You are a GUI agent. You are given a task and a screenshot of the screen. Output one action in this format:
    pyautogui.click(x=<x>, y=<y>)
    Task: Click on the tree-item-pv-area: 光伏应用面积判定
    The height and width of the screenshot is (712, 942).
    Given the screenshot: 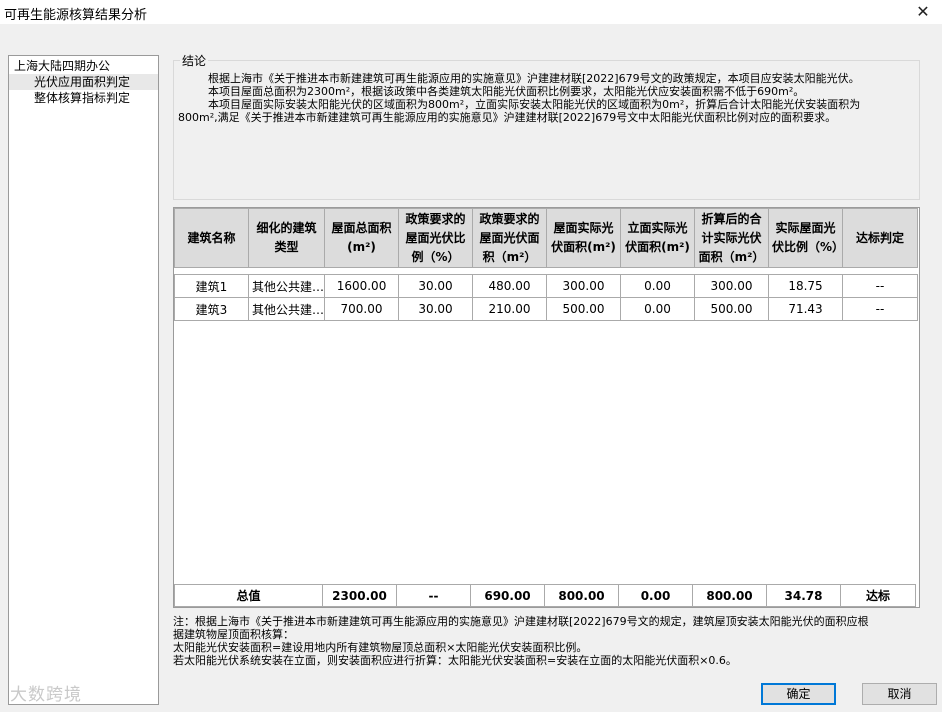 What is the action you would take?
    pyautogui.click(x=83, y=82)
    